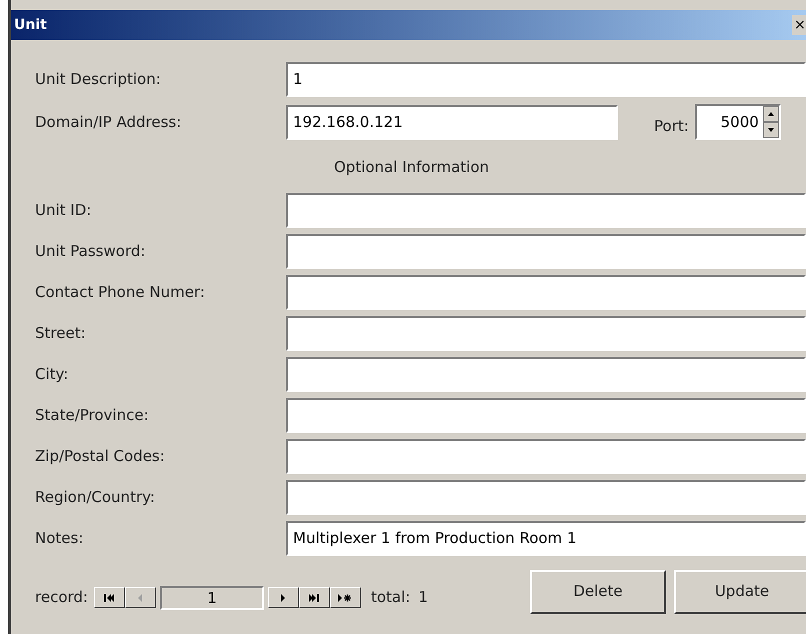 This screenshot has height=634, width=806. What do you see at coordinates (412, 167) in the screenshot?
I see `section-title: Optional Information` at bounding box center [412, 167].